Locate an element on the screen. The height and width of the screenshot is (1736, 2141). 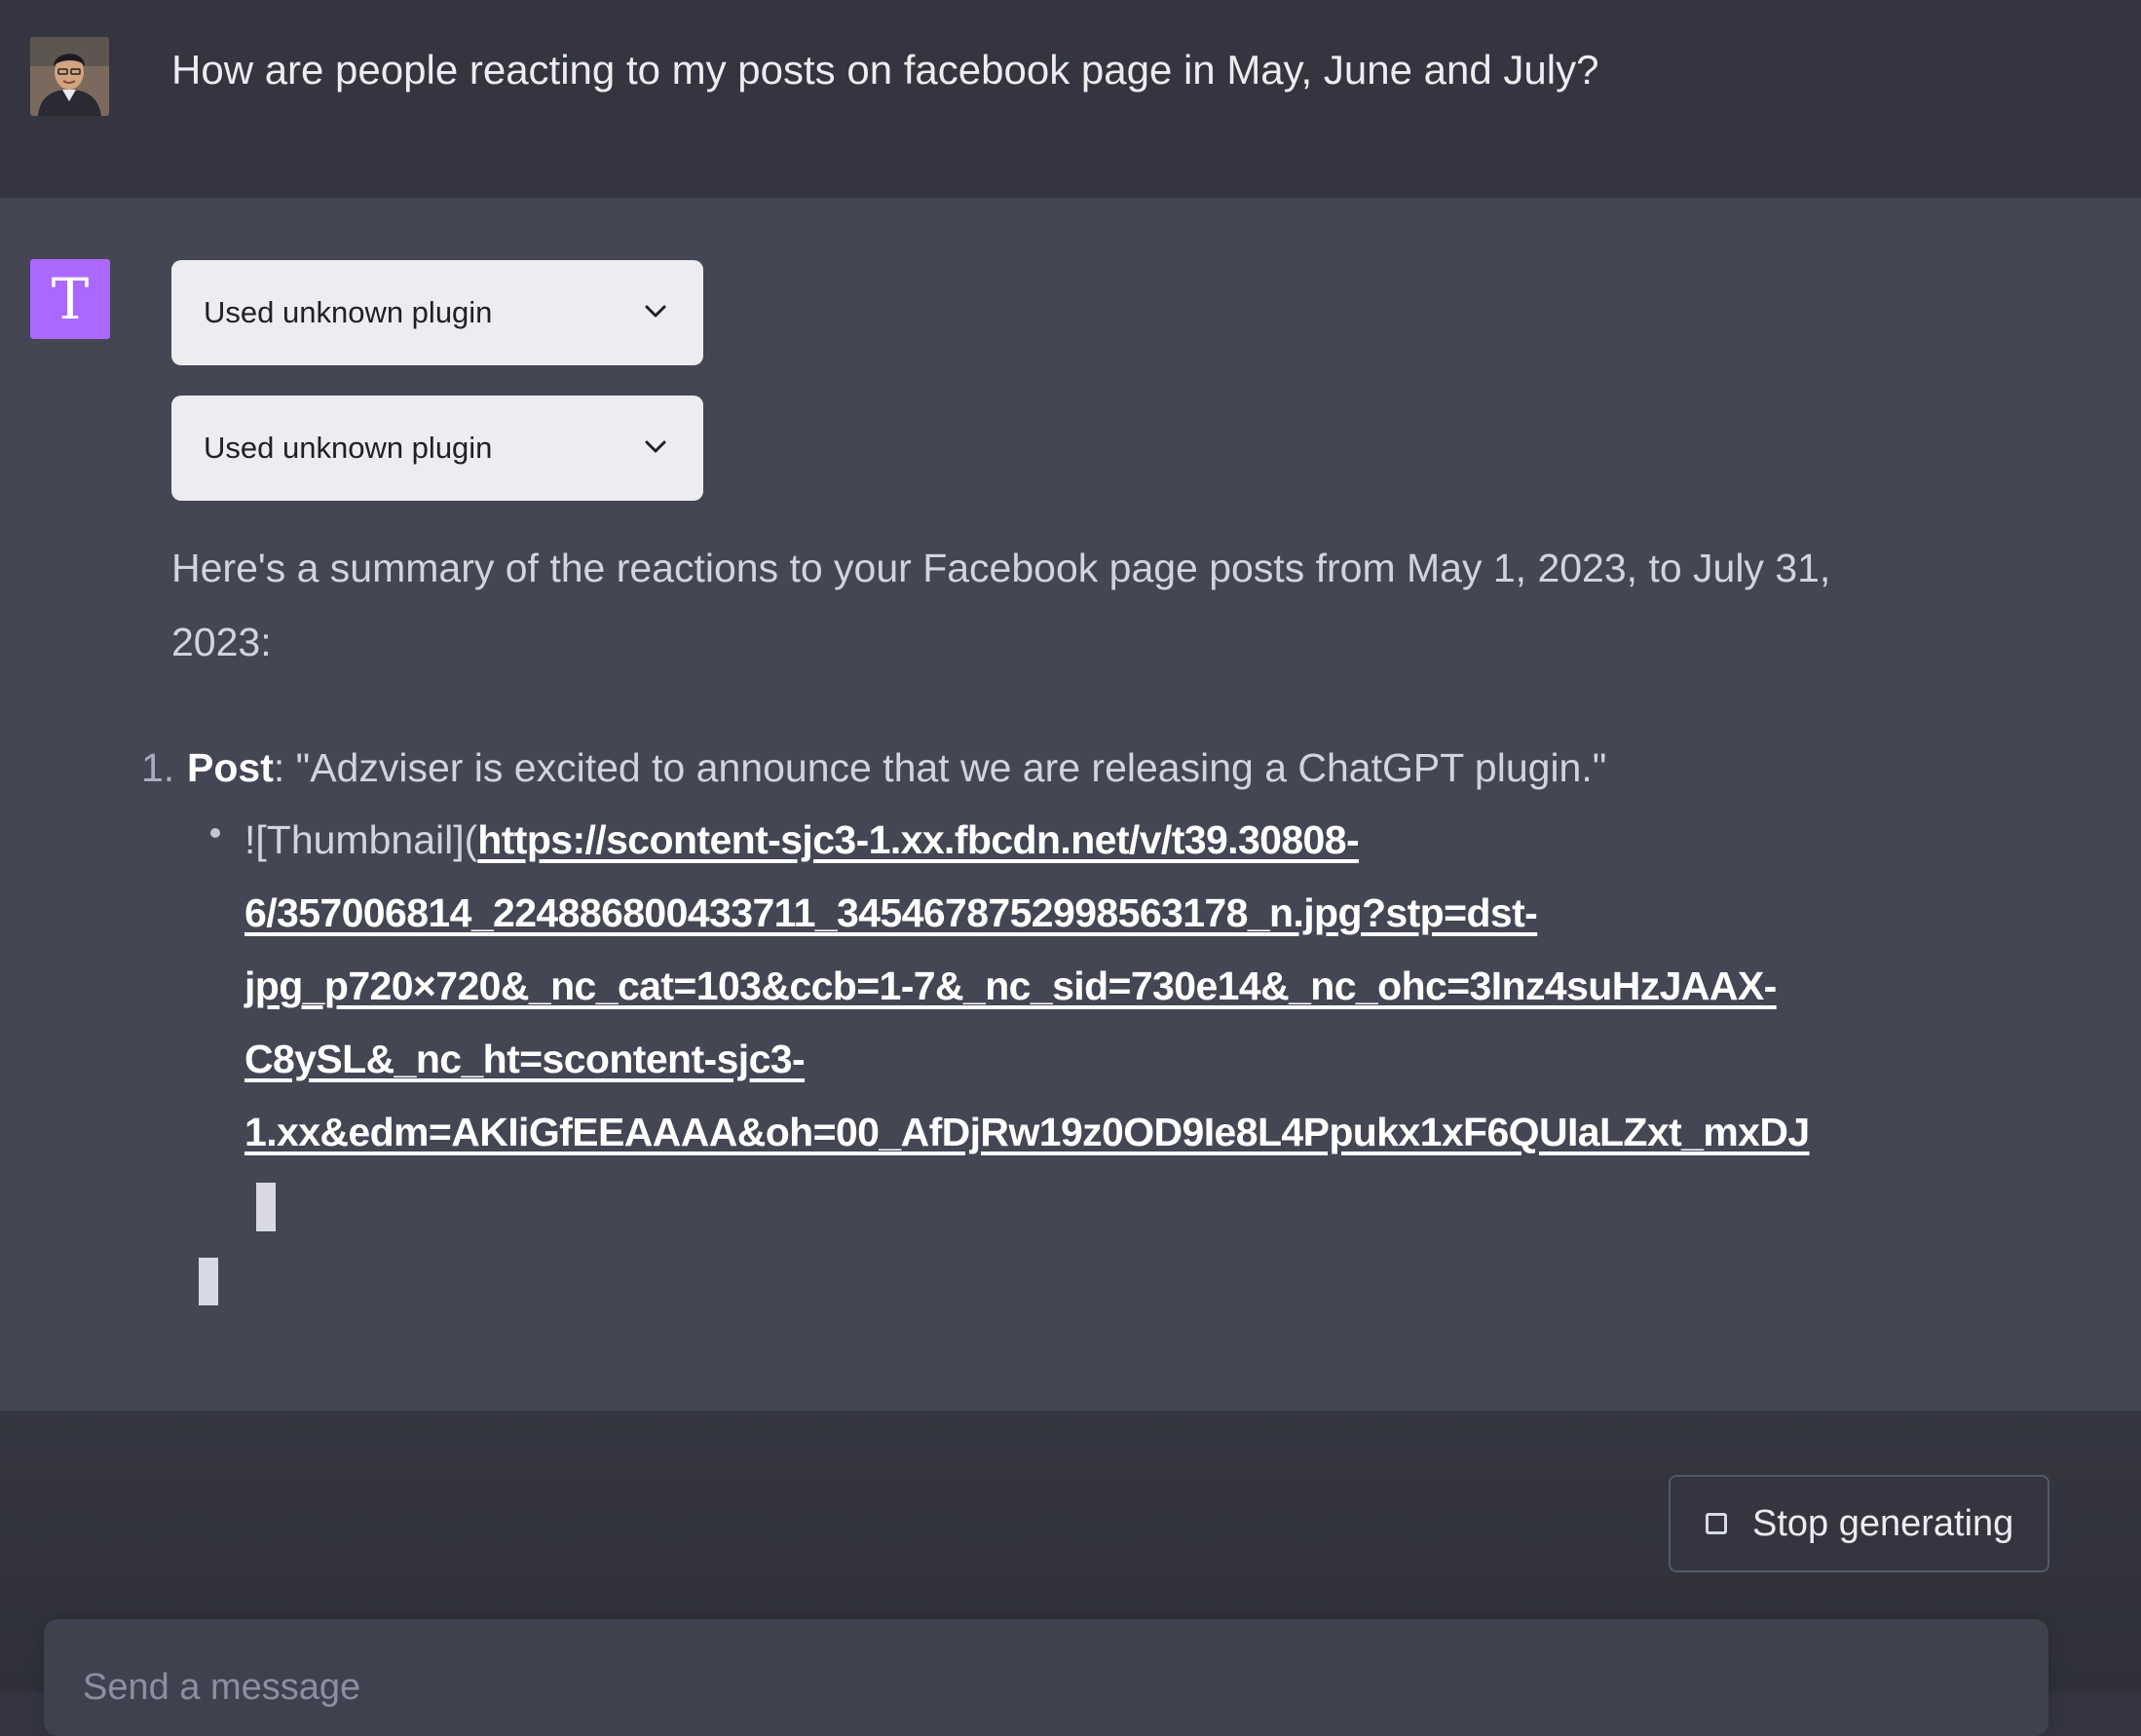
message-input-box is located at coordinates (1046, 1677).